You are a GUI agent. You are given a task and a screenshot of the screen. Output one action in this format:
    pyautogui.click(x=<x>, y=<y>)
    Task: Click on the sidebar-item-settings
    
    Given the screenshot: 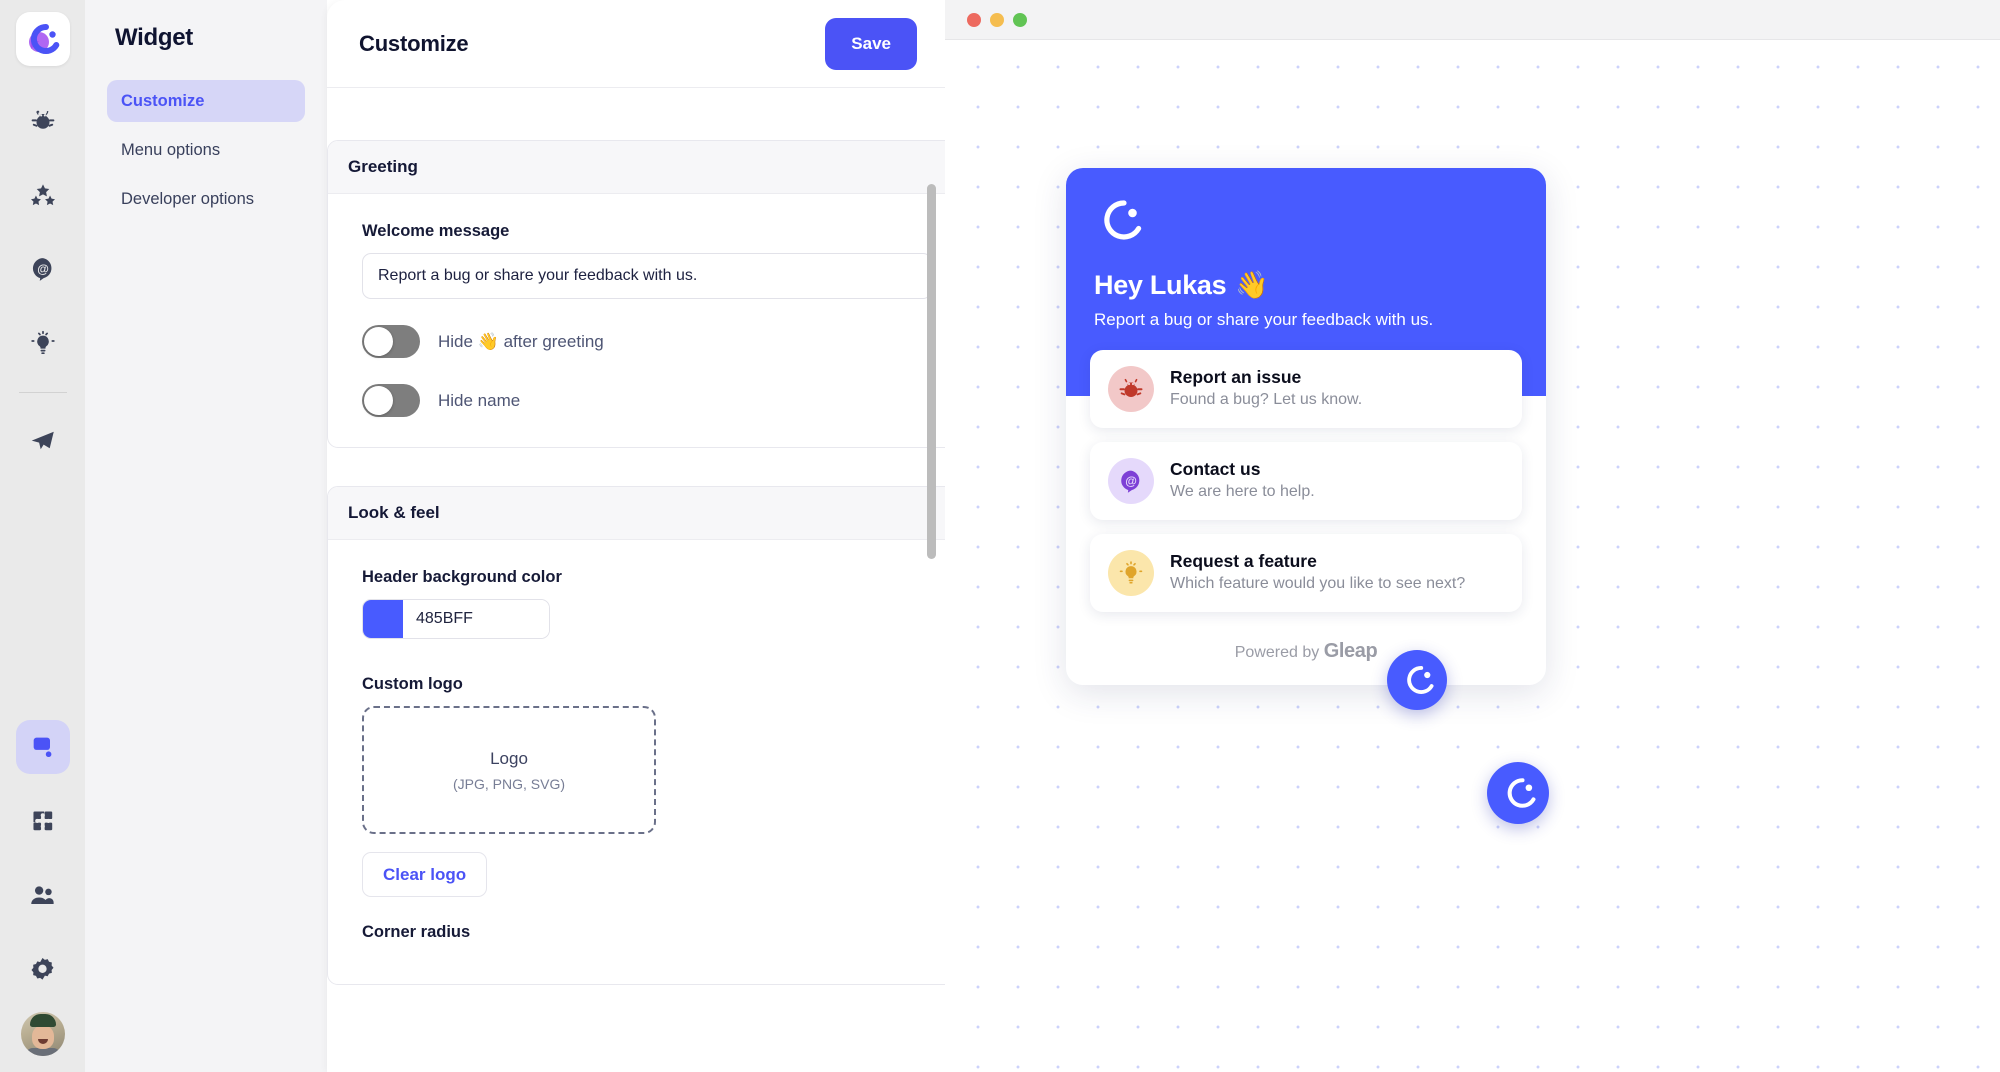 What is the action you would take?
    pyautogui.click(x=43, y=969)
    